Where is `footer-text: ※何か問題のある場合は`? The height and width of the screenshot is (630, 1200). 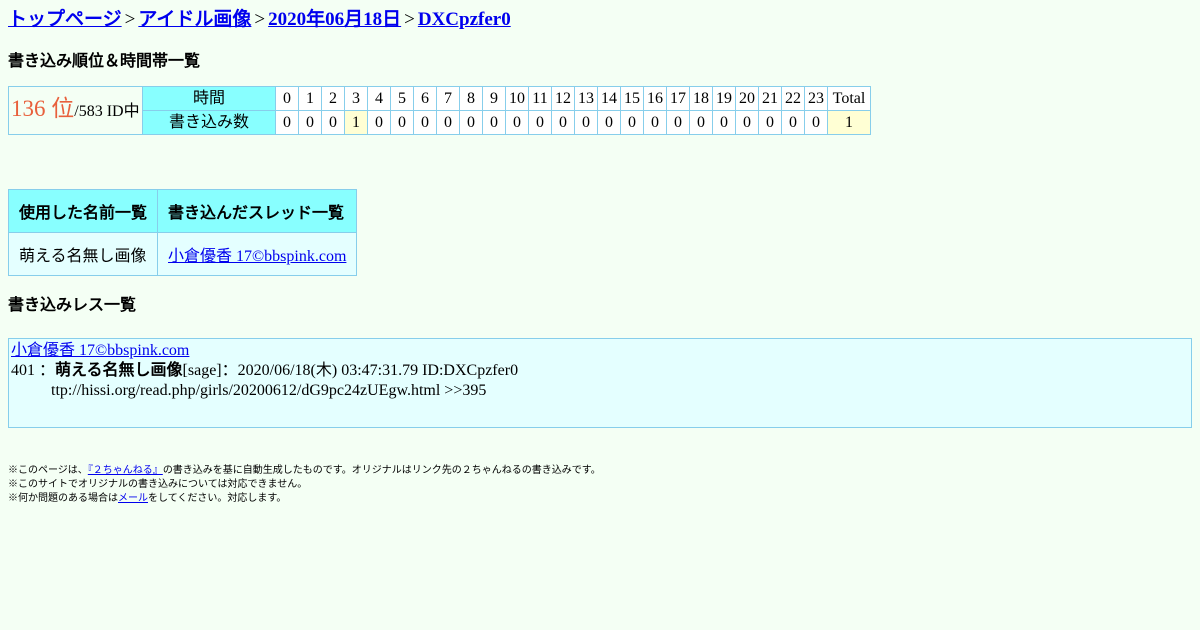
footer-text: ※何か問題のある場合は is located at coordinates (63, 498).